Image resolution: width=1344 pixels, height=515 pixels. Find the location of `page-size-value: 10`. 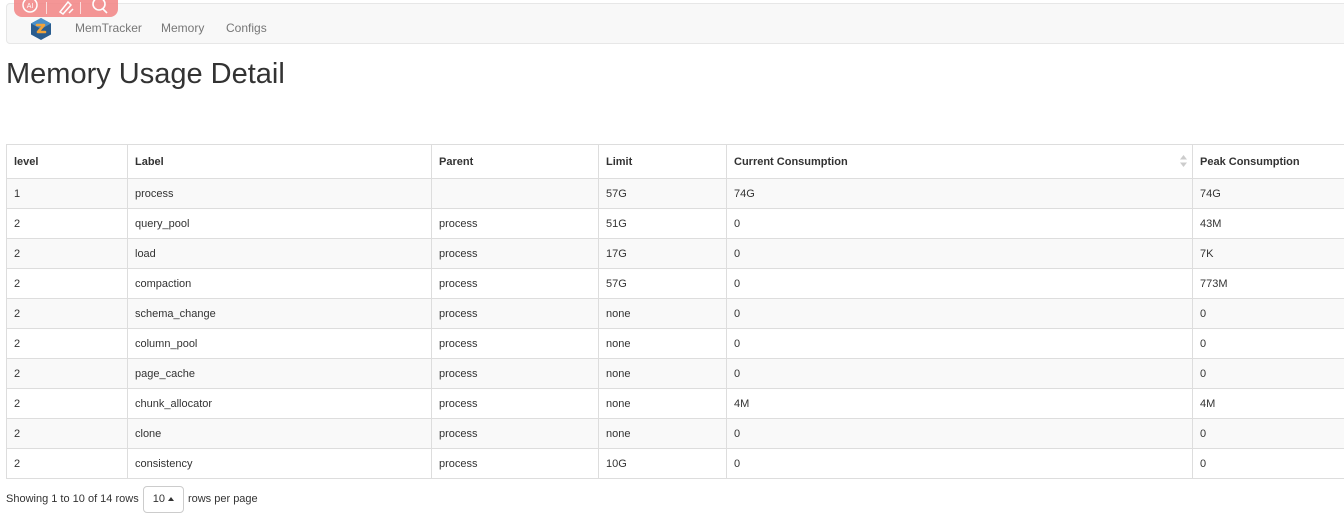

page-size-value: 10 is located at coordinates (158, 499).